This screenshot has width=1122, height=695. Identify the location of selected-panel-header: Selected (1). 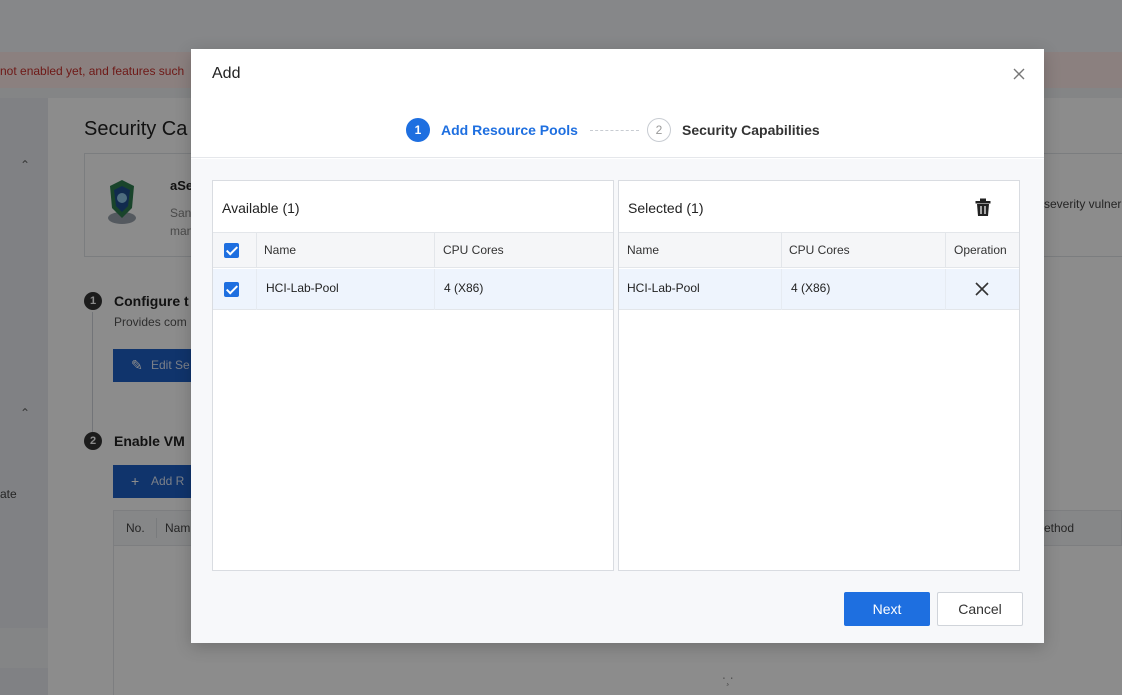
(819, 207).